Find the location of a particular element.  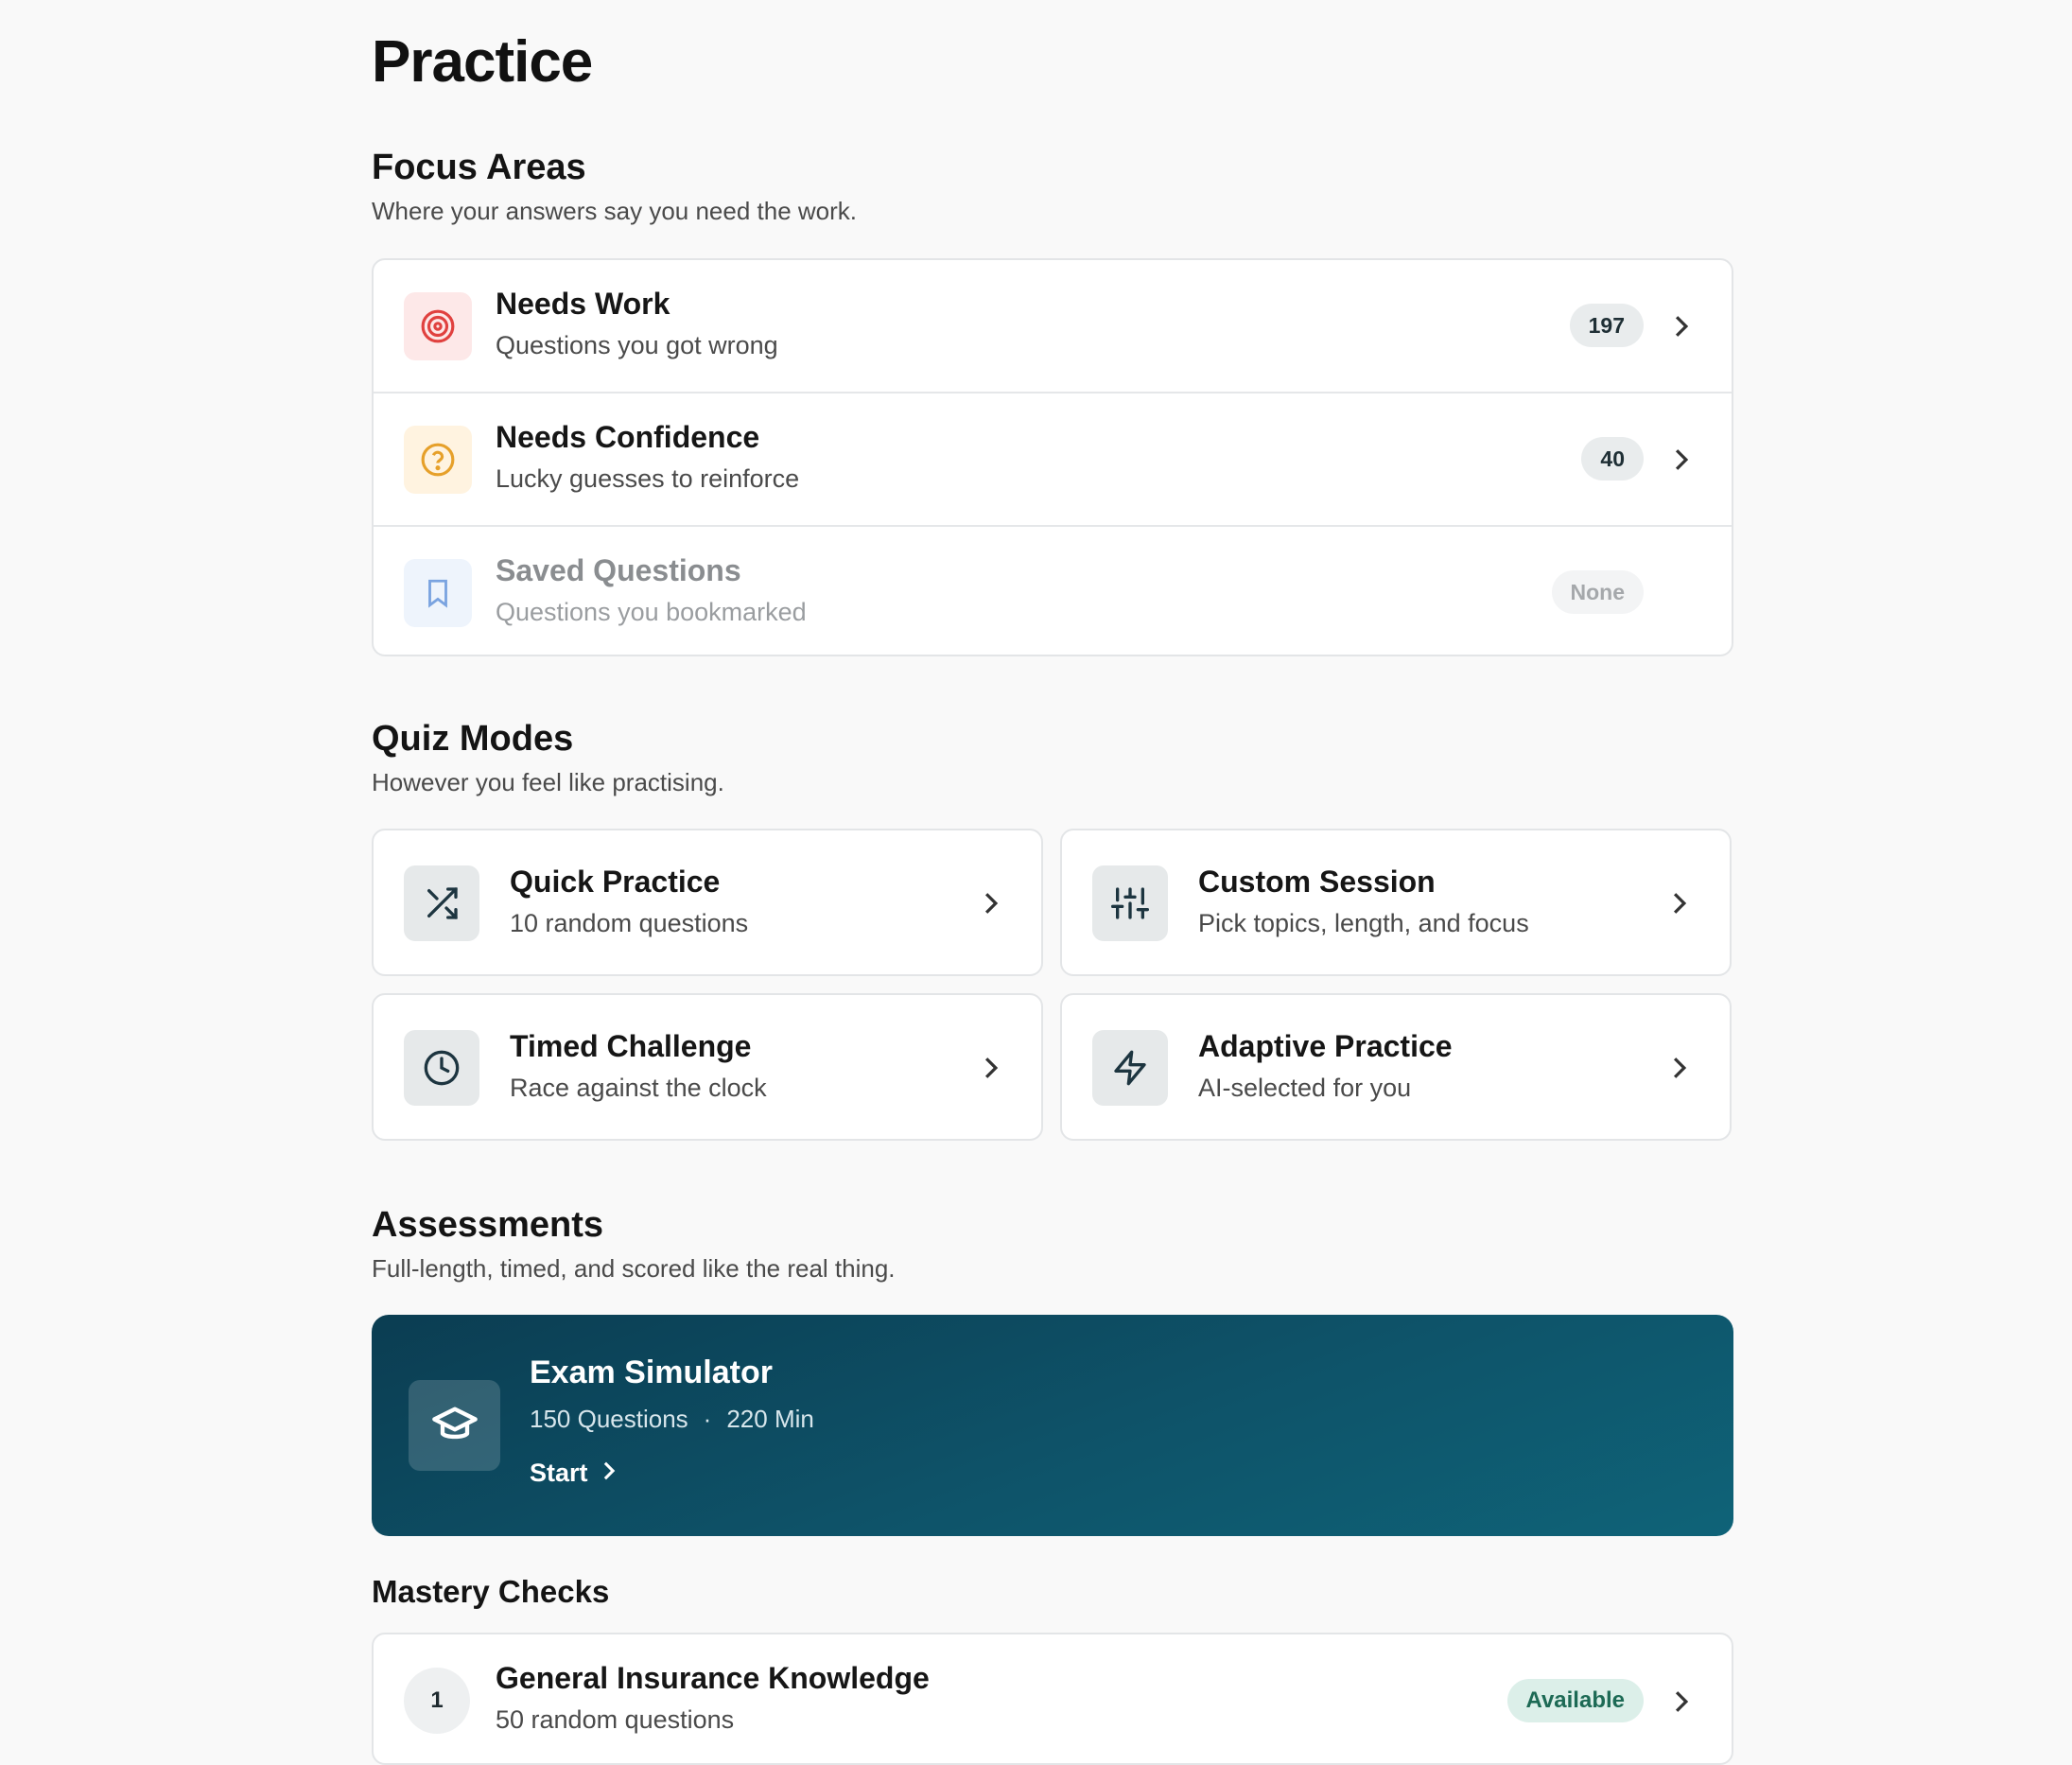

exam-duration: 220 Min is located at coordinates (770, 1419).